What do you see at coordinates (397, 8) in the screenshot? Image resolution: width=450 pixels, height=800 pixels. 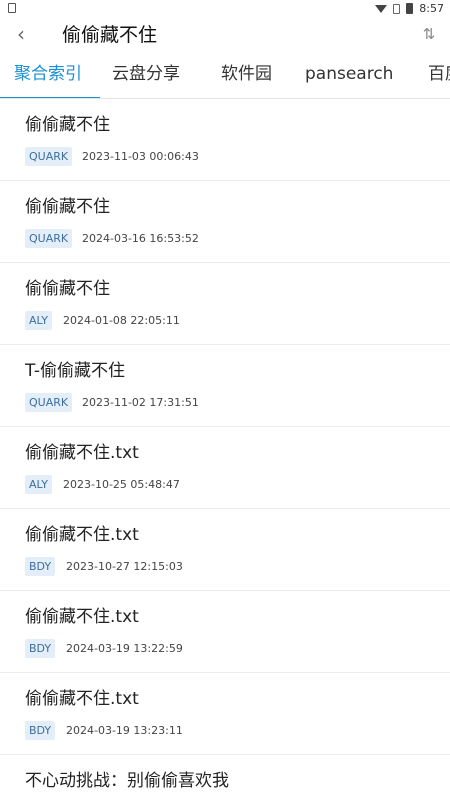 I see `sim-icon` at bounding box center [397, 8].